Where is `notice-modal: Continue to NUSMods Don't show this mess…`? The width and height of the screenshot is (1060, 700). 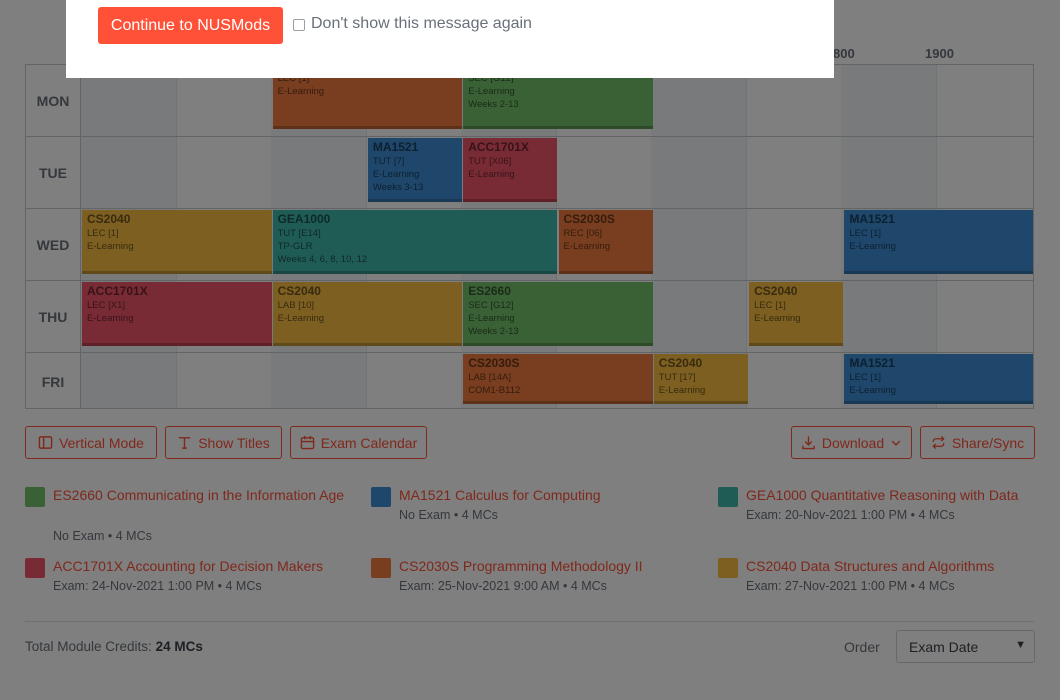 notice-modal: Continue to NUSMods Don't show this mess… is located at coordinates (450, 39).